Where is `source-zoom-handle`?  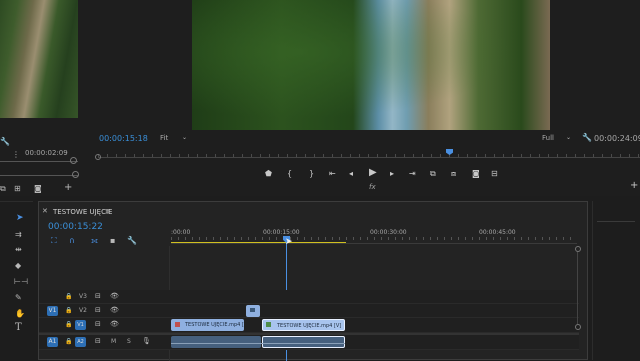 source-zoom-handle is located at coordinates (75, 174).